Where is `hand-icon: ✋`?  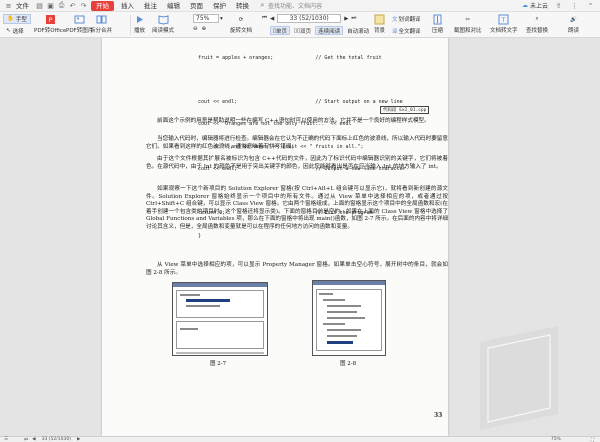 hand-icon: ✋ is located at coordinates (10, 19).